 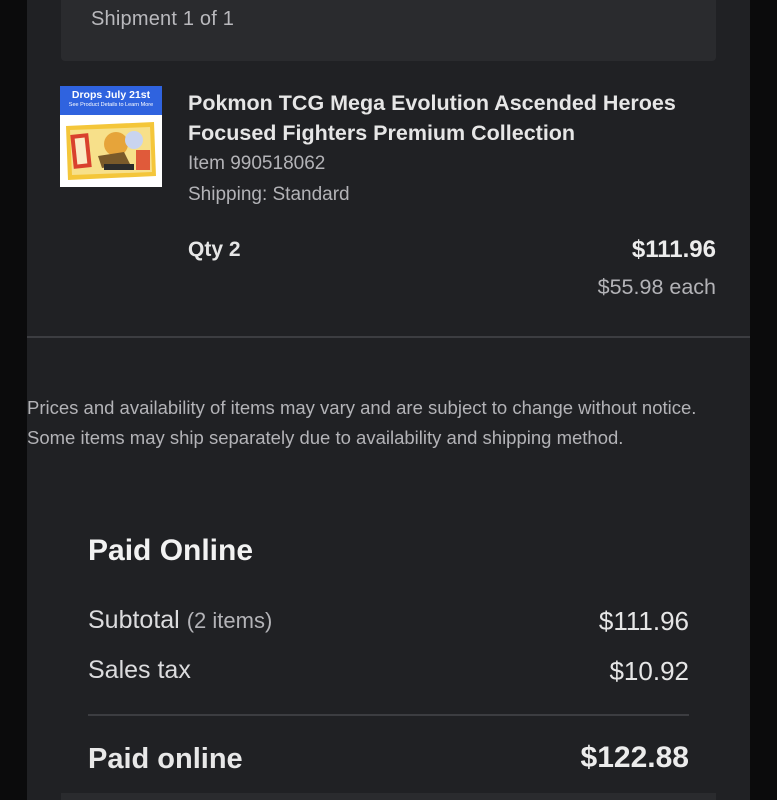 I want to click on subtotal-label-group: Subtotal (2 items), so click(x=180, y=620).